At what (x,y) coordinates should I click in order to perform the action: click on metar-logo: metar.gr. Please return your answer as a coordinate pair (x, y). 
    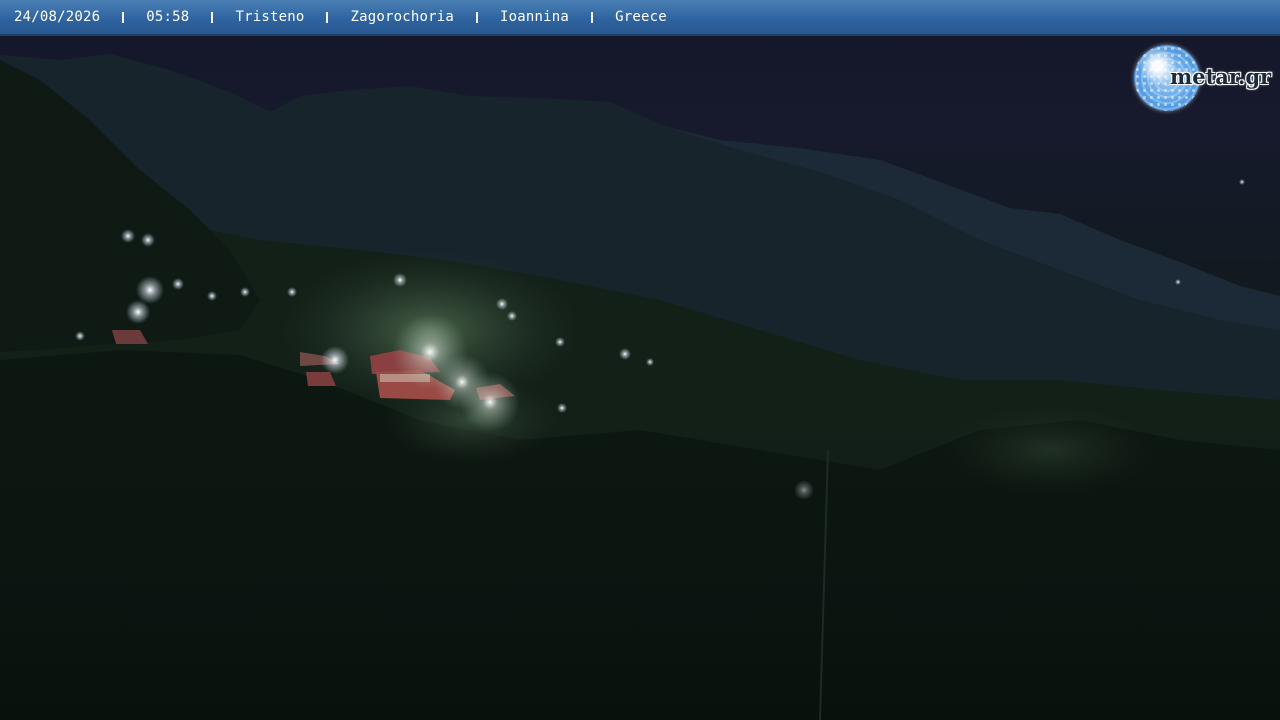
    Looking at the image, I should click on (1205, 80).